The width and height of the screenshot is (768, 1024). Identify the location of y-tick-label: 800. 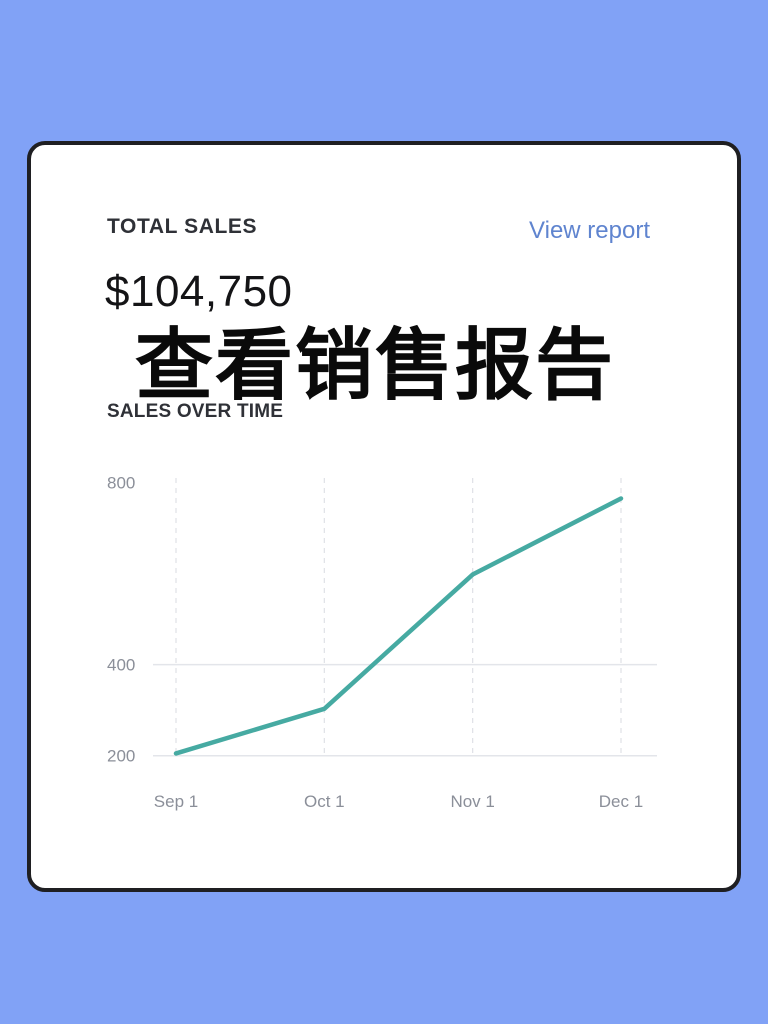
(121, 483).